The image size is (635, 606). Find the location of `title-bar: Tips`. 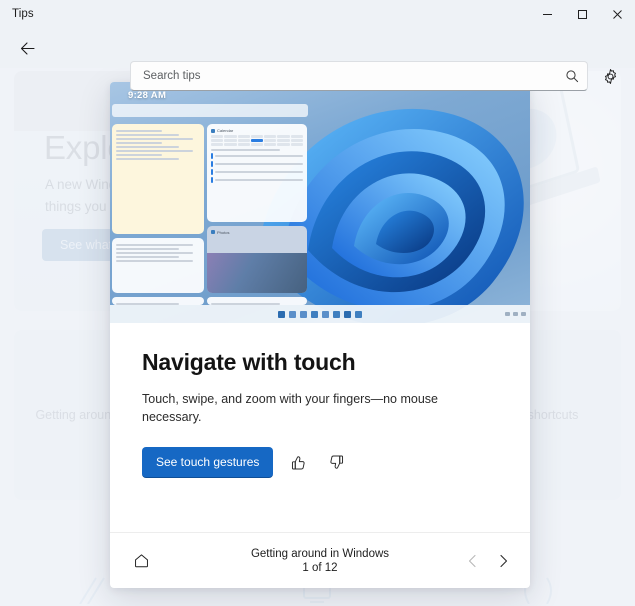

title-bar: Tips is located at coordinates (317, 14).